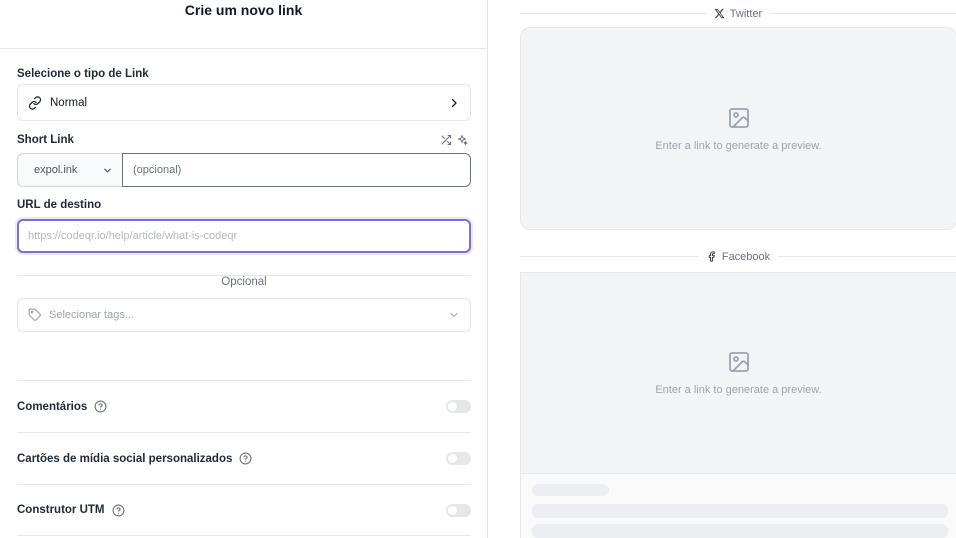 The height and width of the screenshot is (538, 956). Describe the element at coordinates (35, 315) in the screenshot. I see `tag-icon` at that location.